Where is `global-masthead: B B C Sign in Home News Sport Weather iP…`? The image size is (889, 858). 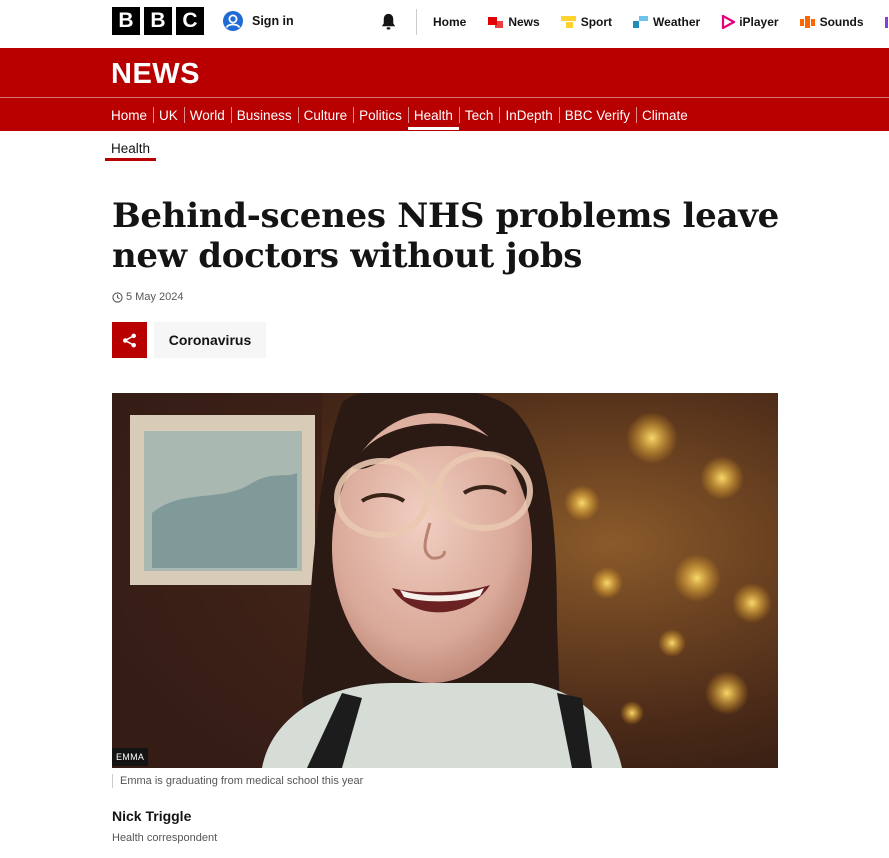
global-masthead: B B C Sign in Home News Sport Weather iP… is located at coordinates (444, 22).